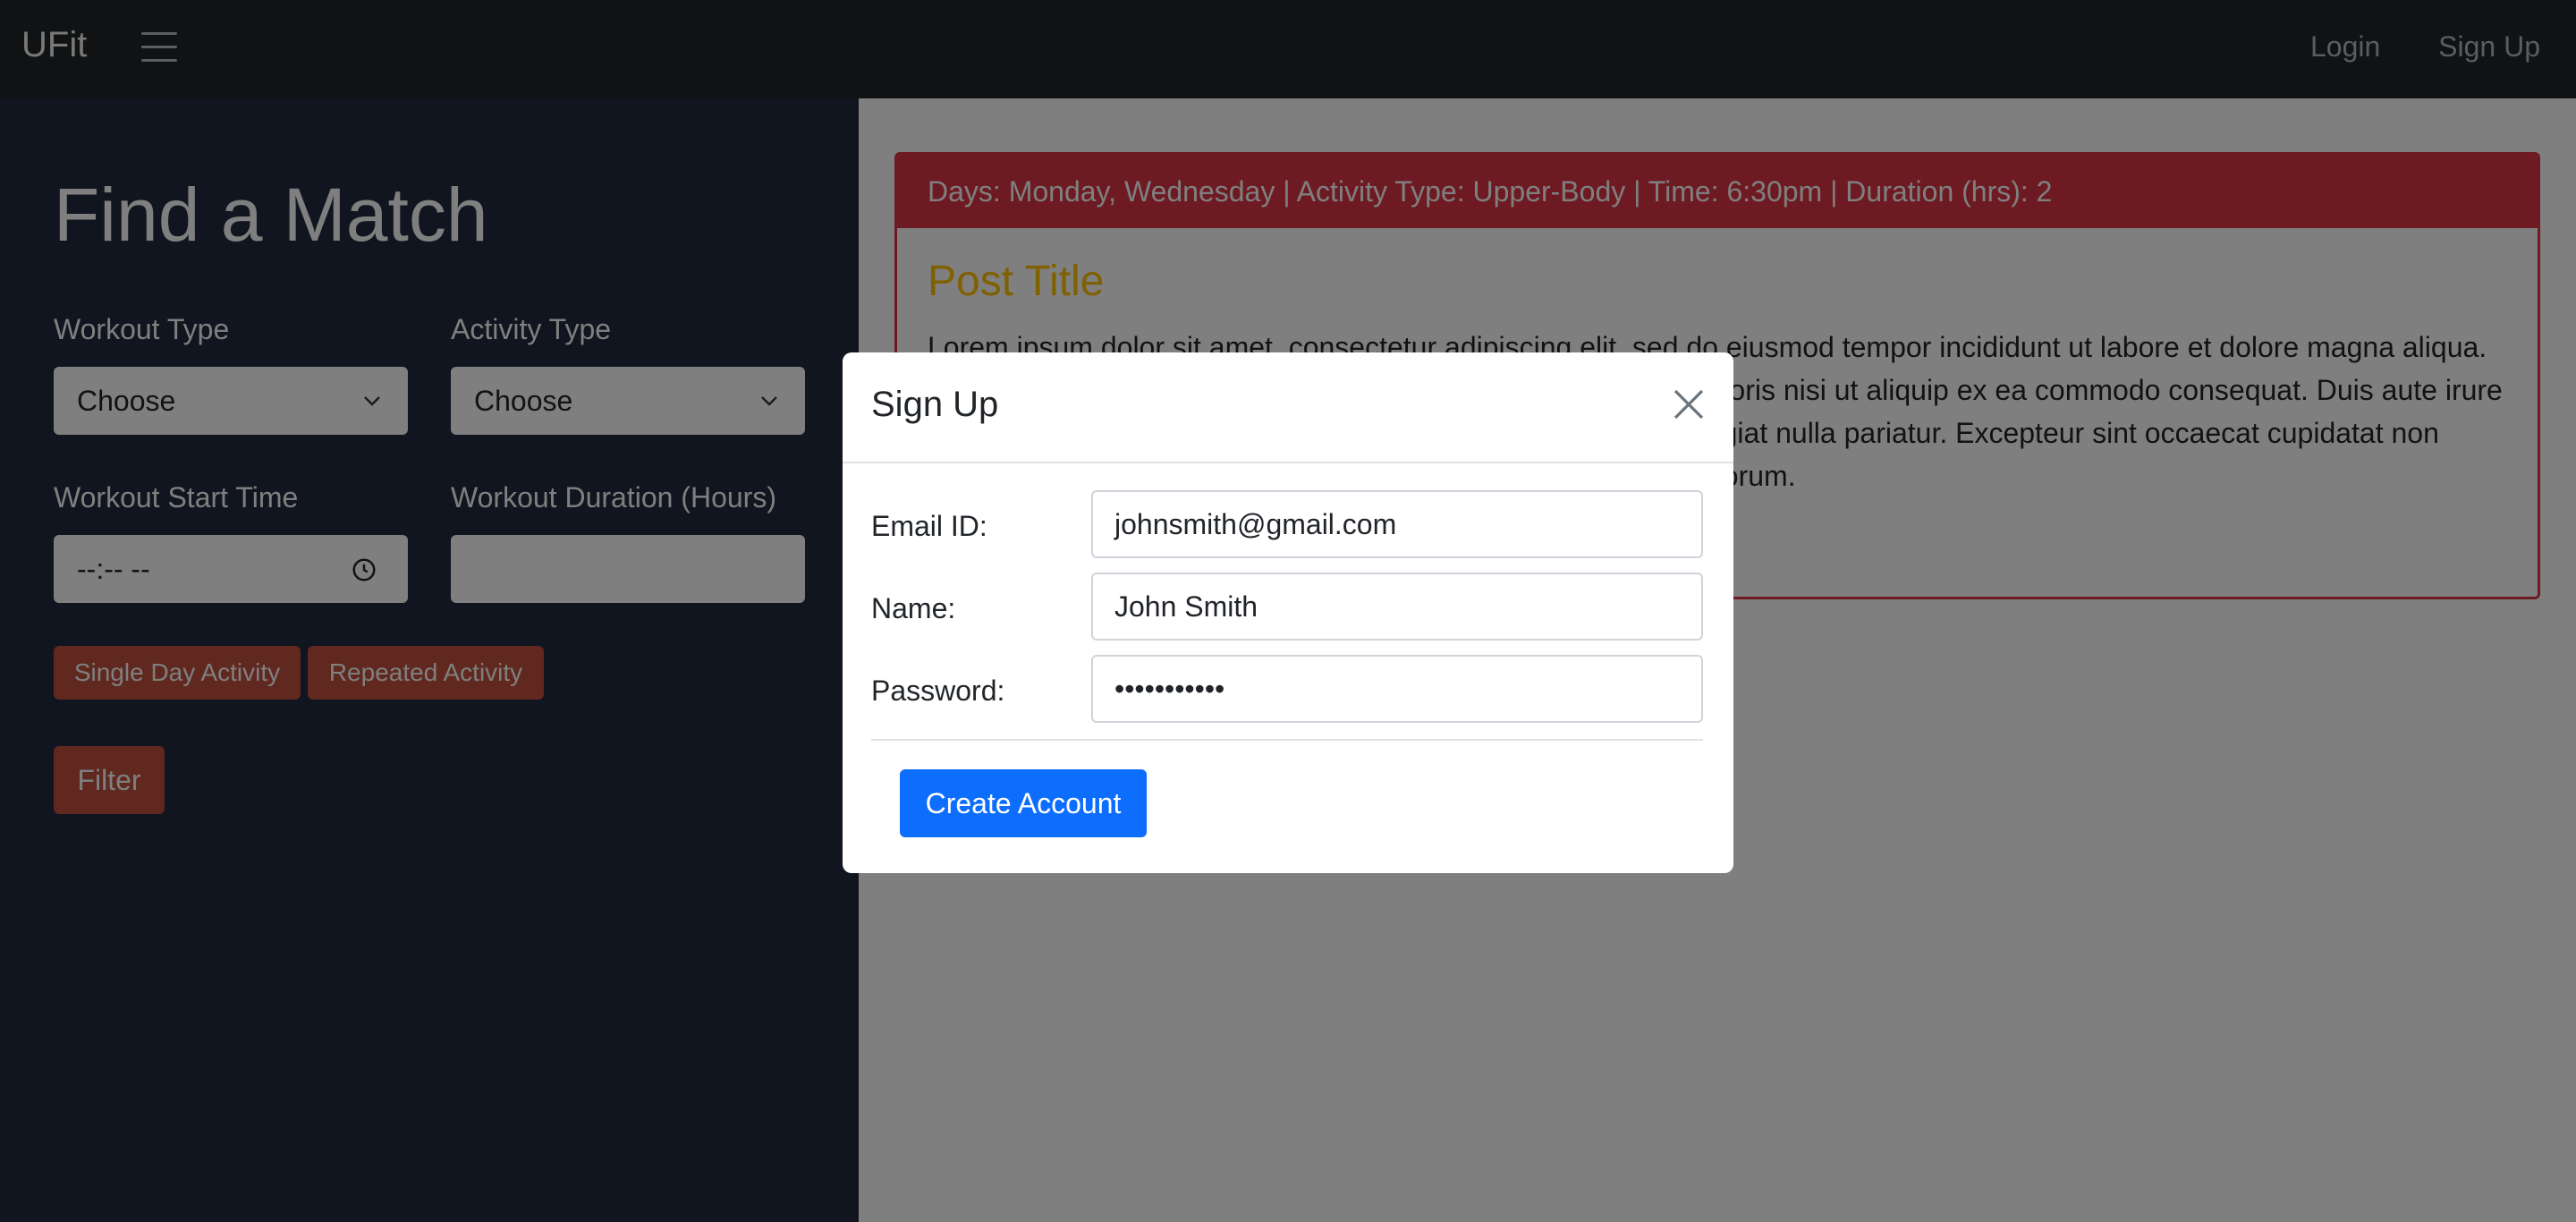  I want to click on close-icon, so click(1689, 404).